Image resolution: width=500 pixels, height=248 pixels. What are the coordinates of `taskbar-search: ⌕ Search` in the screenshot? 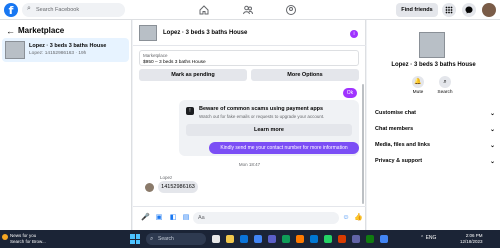 It's located at (176, 239).